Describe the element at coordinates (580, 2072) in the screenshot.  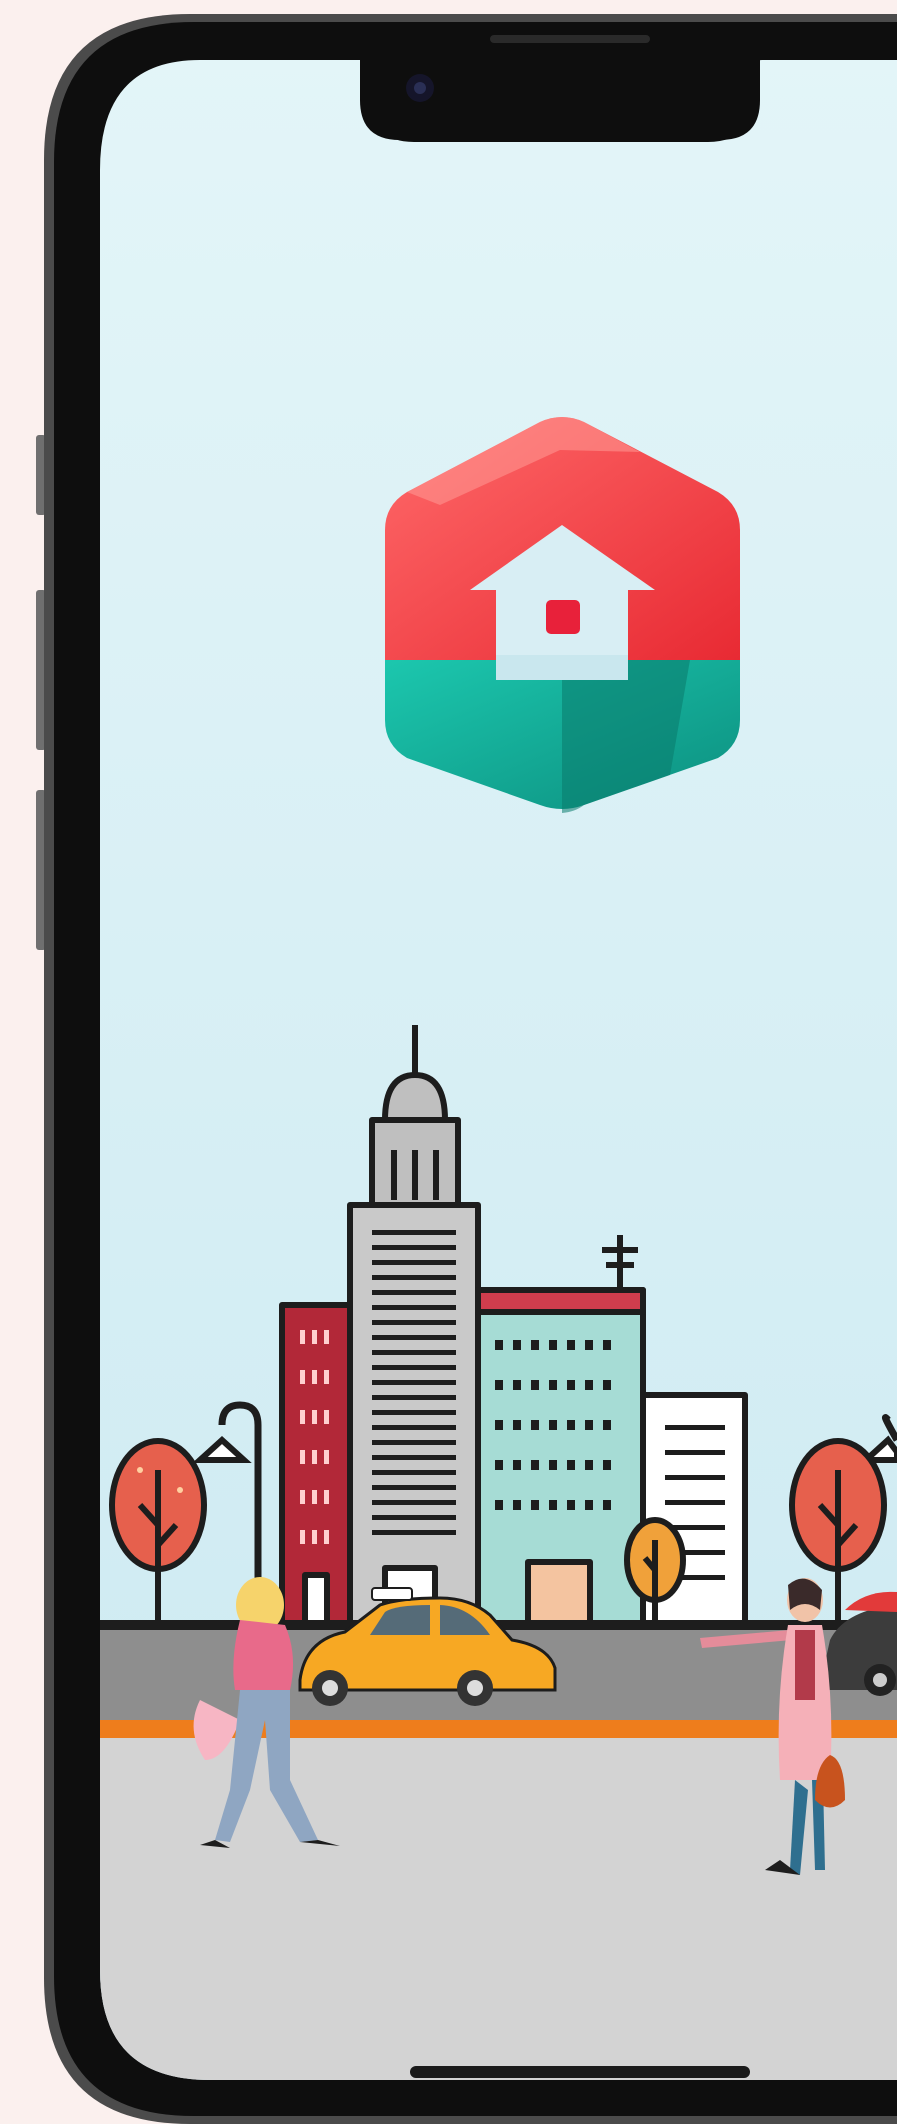
I see `home-indicator-bar` at that location.